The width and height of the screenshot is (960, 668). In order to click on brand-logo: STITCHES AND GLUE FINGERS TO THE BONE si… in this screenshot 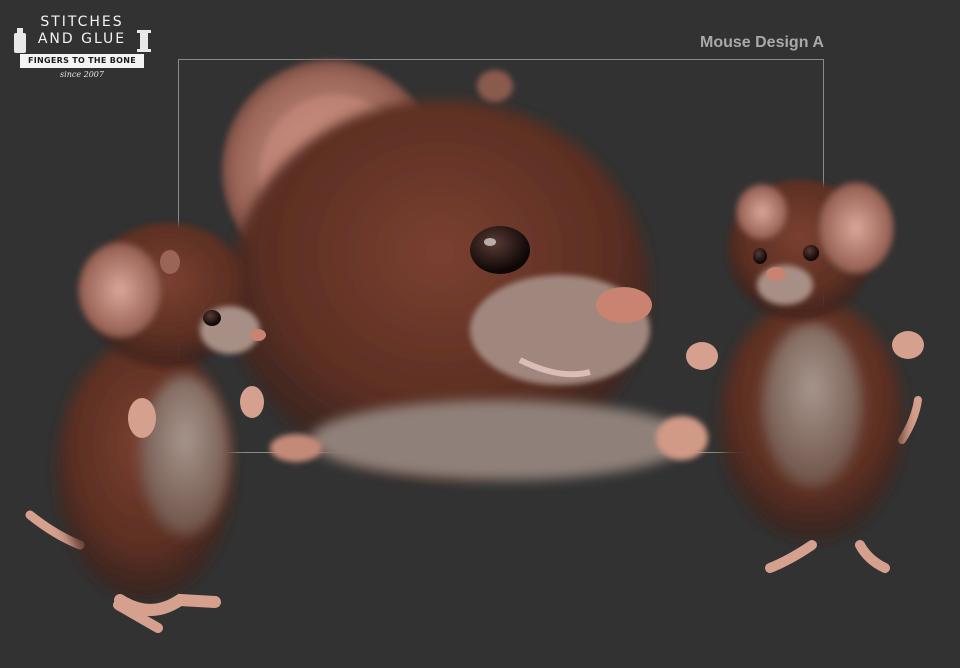, I will do `click(82, 49)`.